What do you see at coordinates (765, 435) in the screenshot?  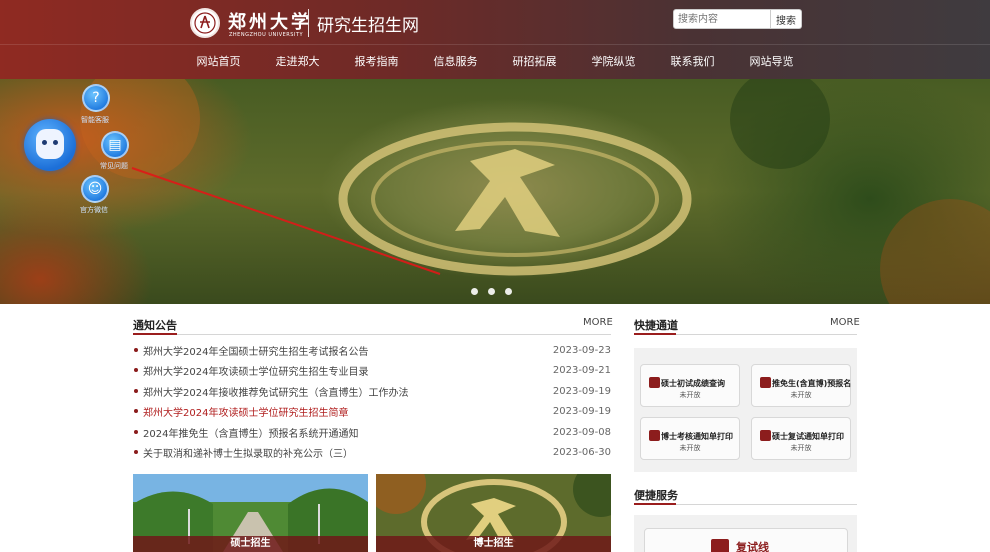 I see `id-card-icon` at bounding box center [765, 435].